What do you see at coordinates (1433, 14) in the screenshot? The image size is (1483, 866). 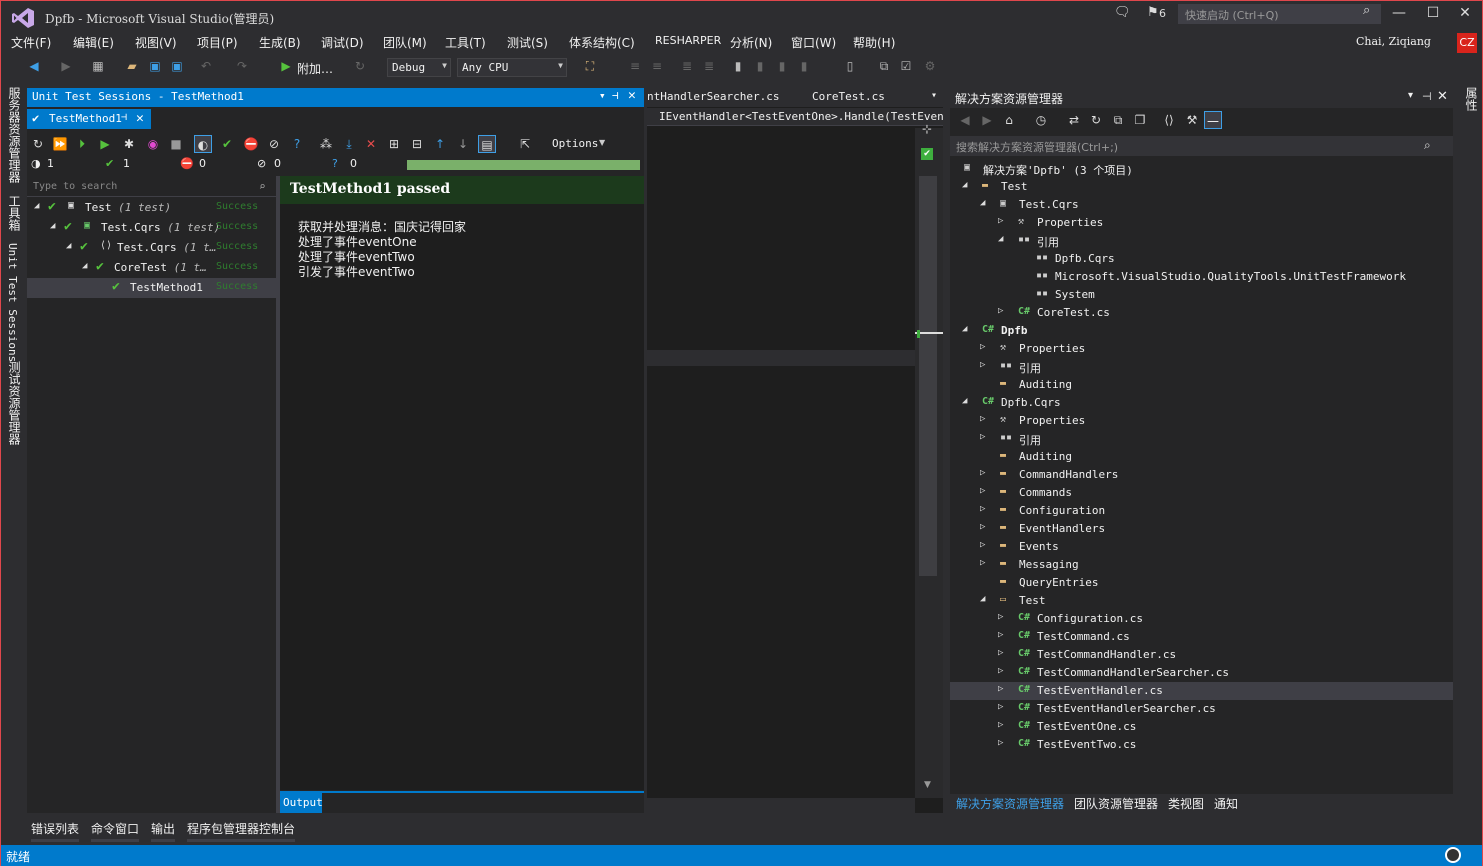 I see `maximize-button: ☐` at bounding box center [1433, 14].